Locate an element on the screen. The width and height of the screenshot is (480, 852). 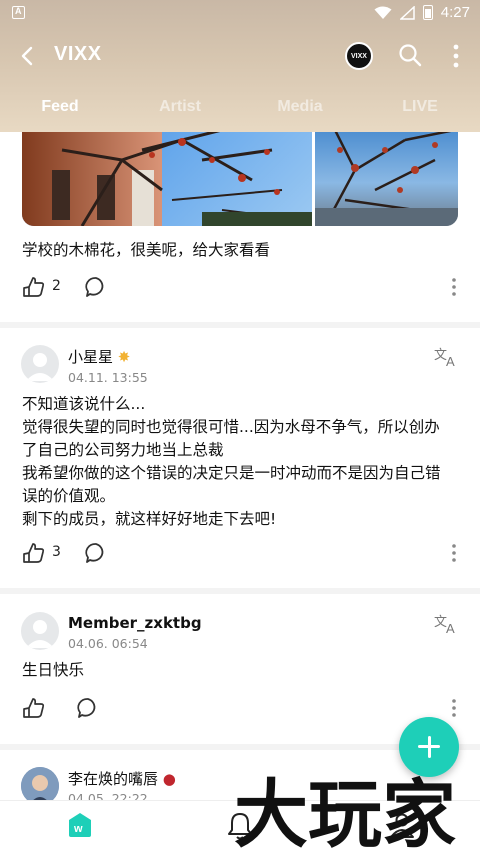
post-line: 了自己的公司努力地当上总裁 is located at coordinates (123, 450).